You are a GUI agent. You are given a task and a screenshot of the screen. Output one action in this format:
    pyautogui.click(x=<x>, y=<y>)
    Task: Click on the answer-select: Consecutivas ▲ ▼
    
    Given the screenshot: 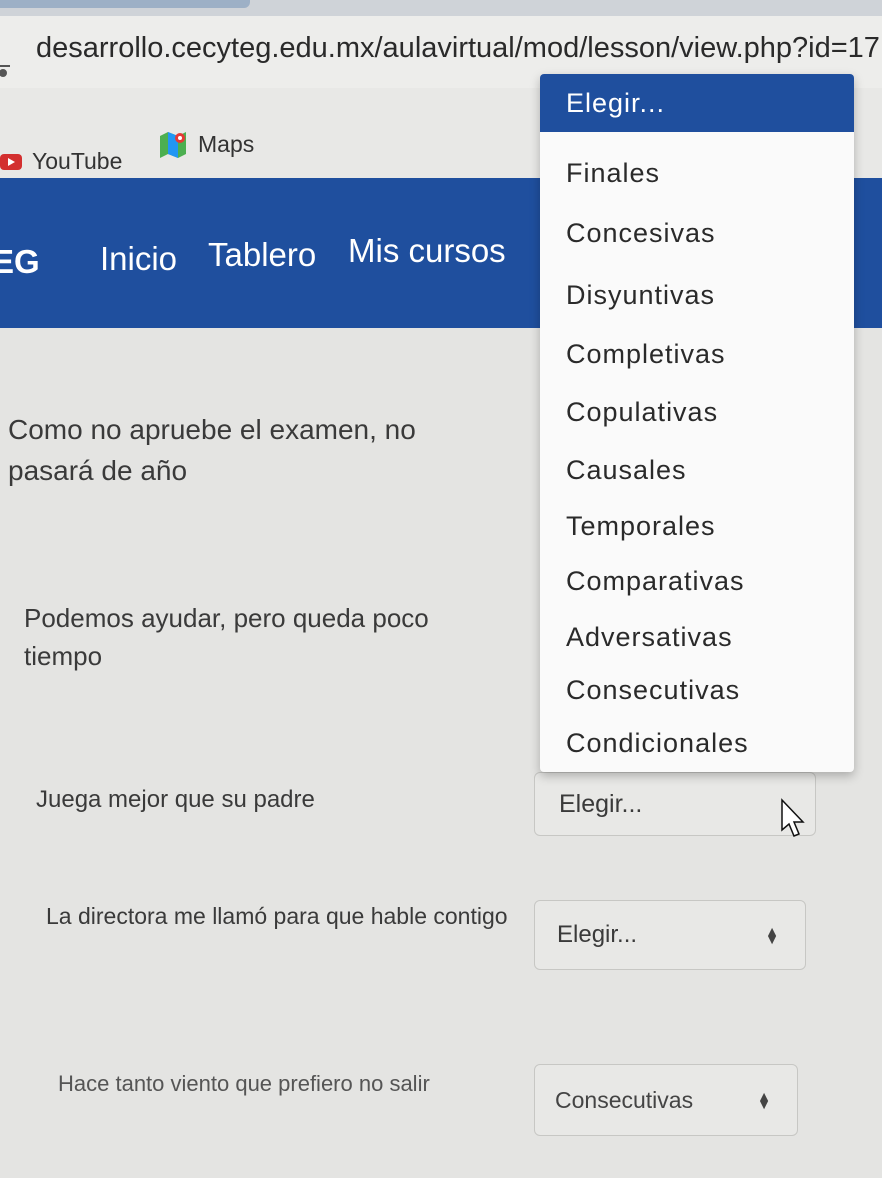 What is the action you would take?
    pyautogui.click(x=666, y=1100)
    